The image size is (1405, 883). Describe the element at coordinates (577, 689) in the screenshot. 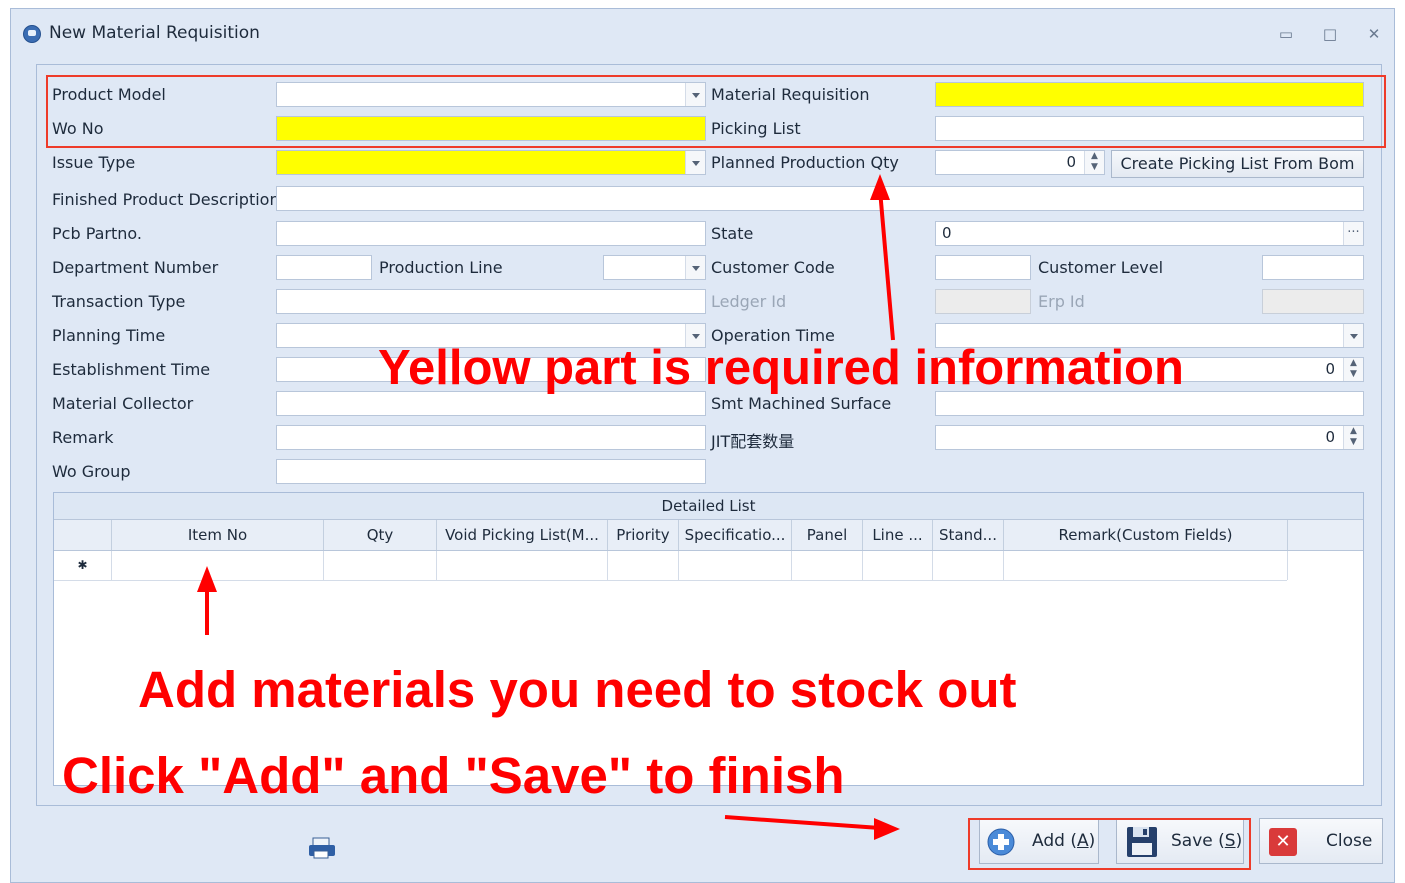

I see `add-materials-annotation: Add materials you need to stock out` at that location.